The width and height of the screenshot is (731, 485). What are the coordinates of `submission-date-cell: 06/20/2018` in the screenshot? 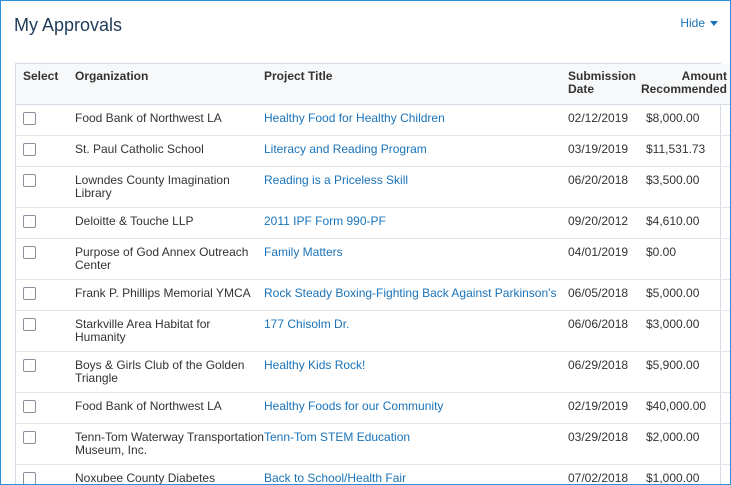 It's located at (603, 187).